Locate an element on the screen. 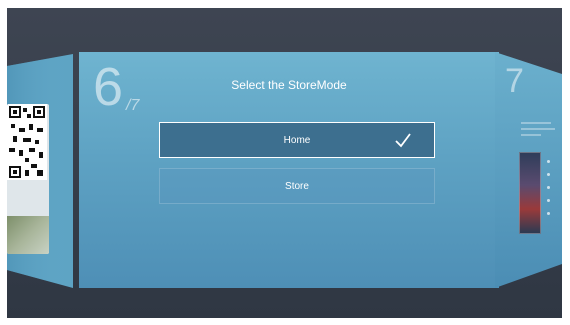 The height and width of the screenshot is (325, 570). option-home: Home is located at coordinates (297, 140).